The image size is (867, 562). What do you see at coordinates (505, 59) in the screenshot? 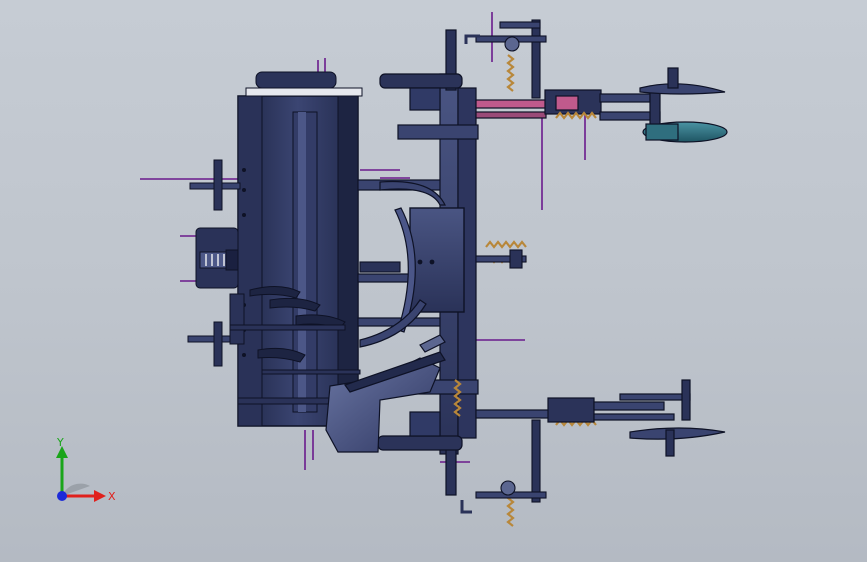
I see `upper-post` at bounding box center [505, 59].